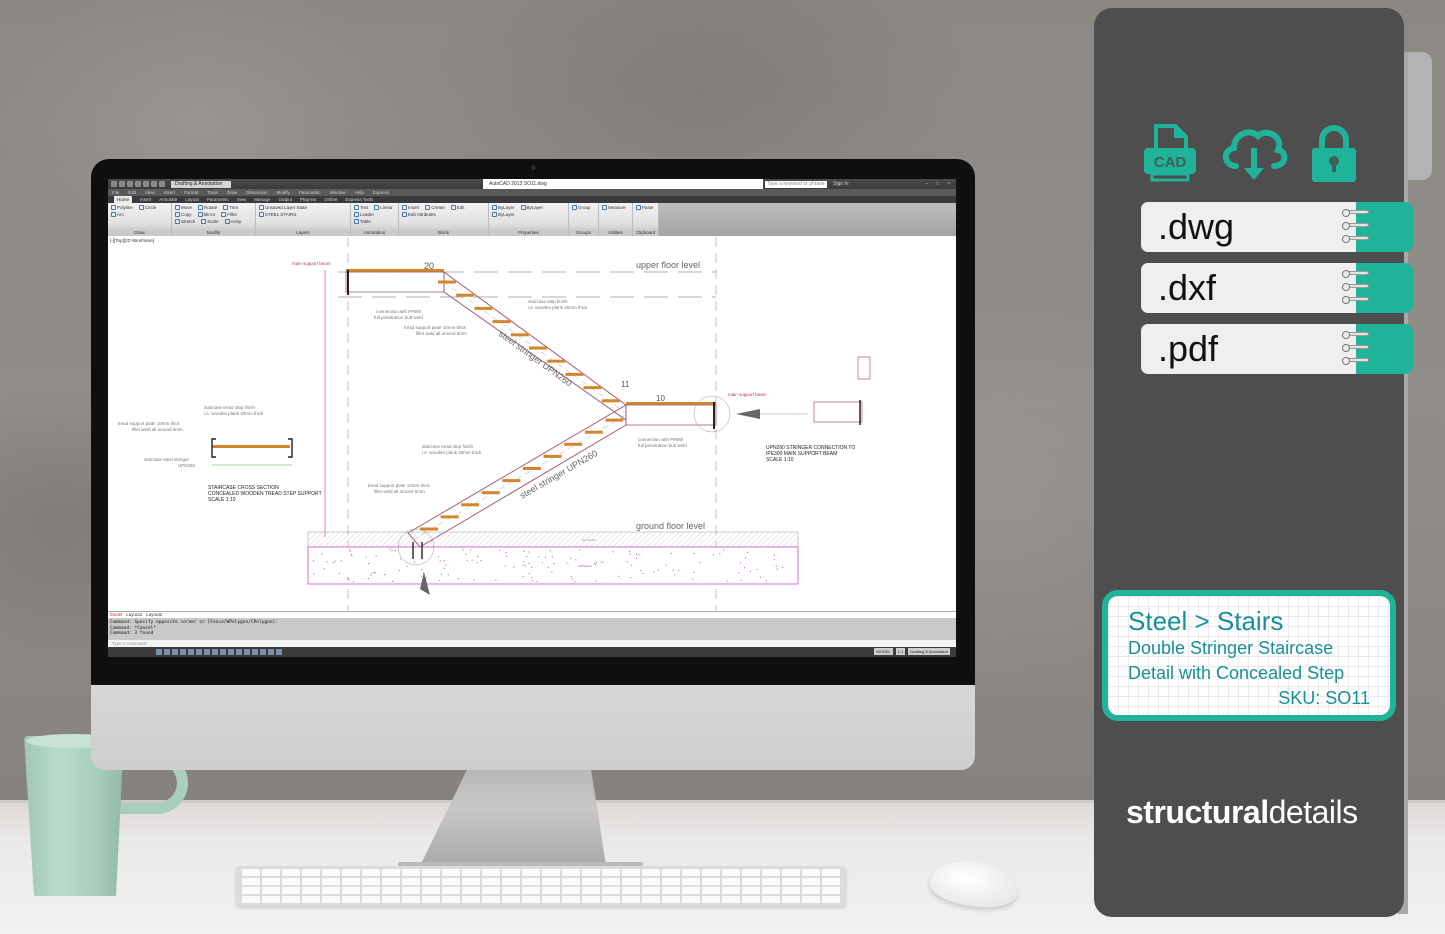 The height and width of the screenshot is (934, 1445). What do you see at coordinates (139, 233) in the screenshot?
I see `panel-title: Draw` at bounding box center [139, 233].